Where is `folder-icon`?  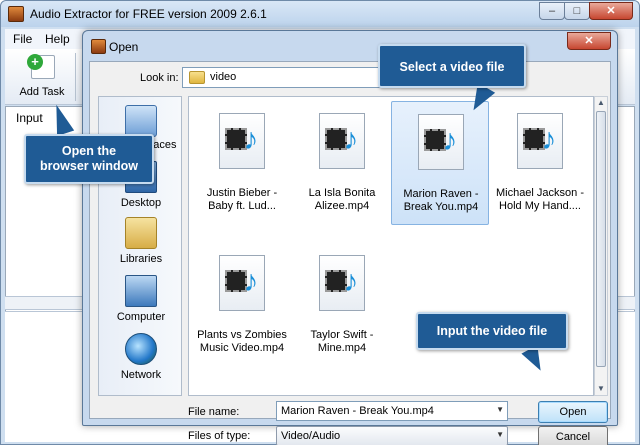
folder-icon is located at coordinates (197, 77).